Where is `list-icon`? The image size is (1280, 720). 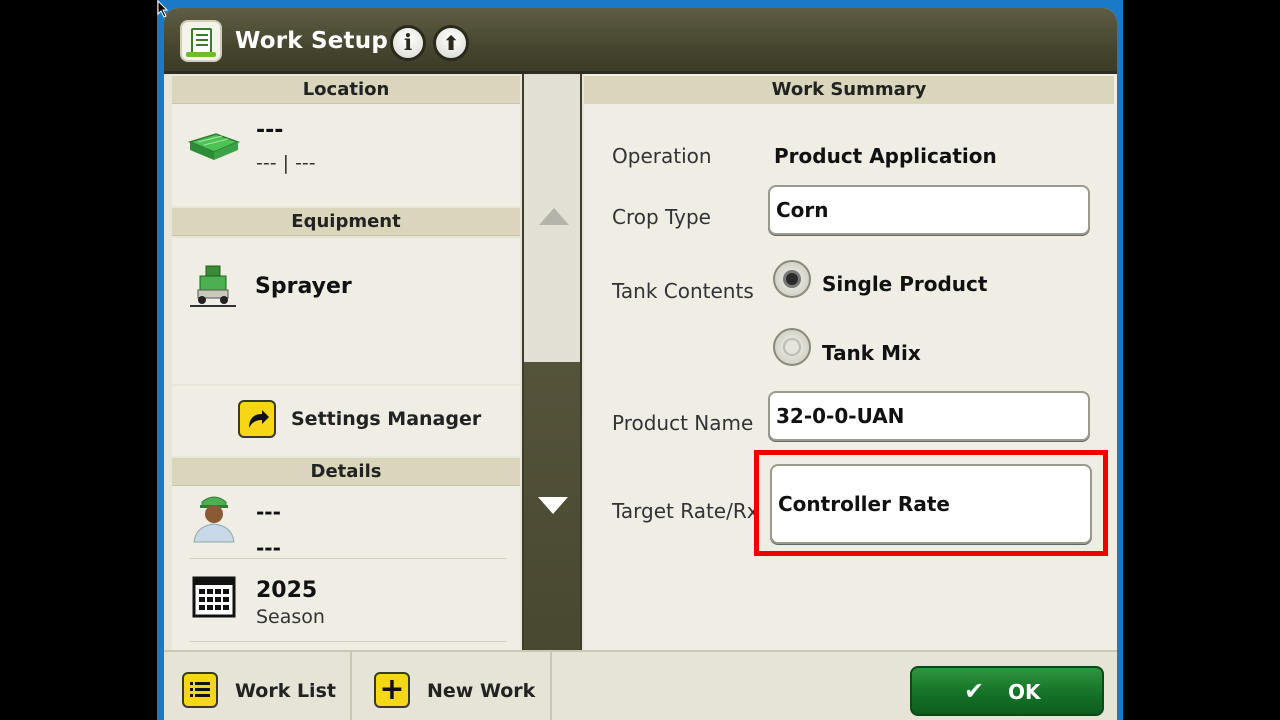
list-icon is located at coordinates (200, 690).